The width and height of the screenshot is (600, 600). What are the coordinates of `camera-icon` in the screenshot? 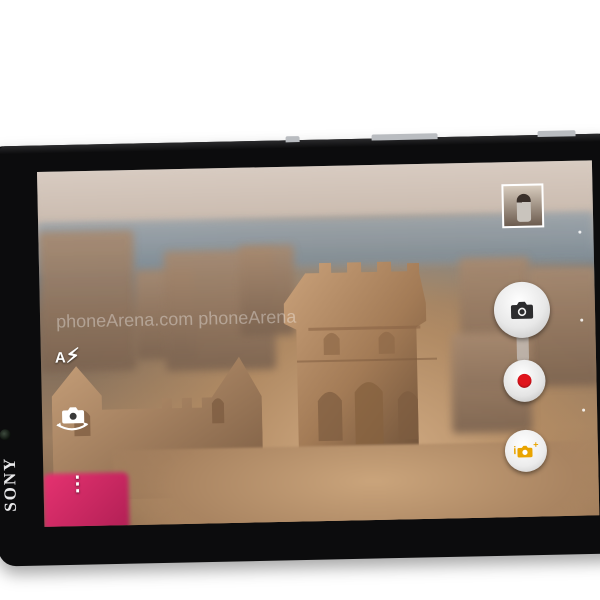 It's located at (522, 310).